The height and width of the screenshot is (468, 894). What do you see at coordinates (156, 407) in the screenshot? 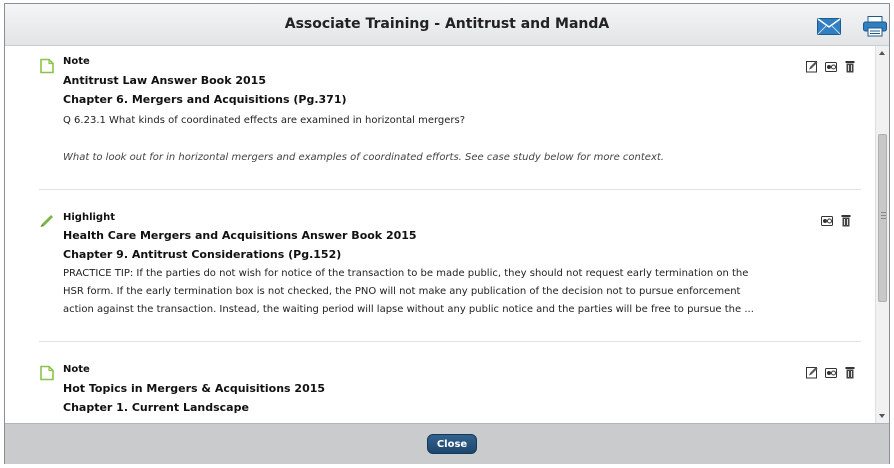
I see `chapter-title: Chapter 1. Current Landscape` at bounding box center [156, 407].